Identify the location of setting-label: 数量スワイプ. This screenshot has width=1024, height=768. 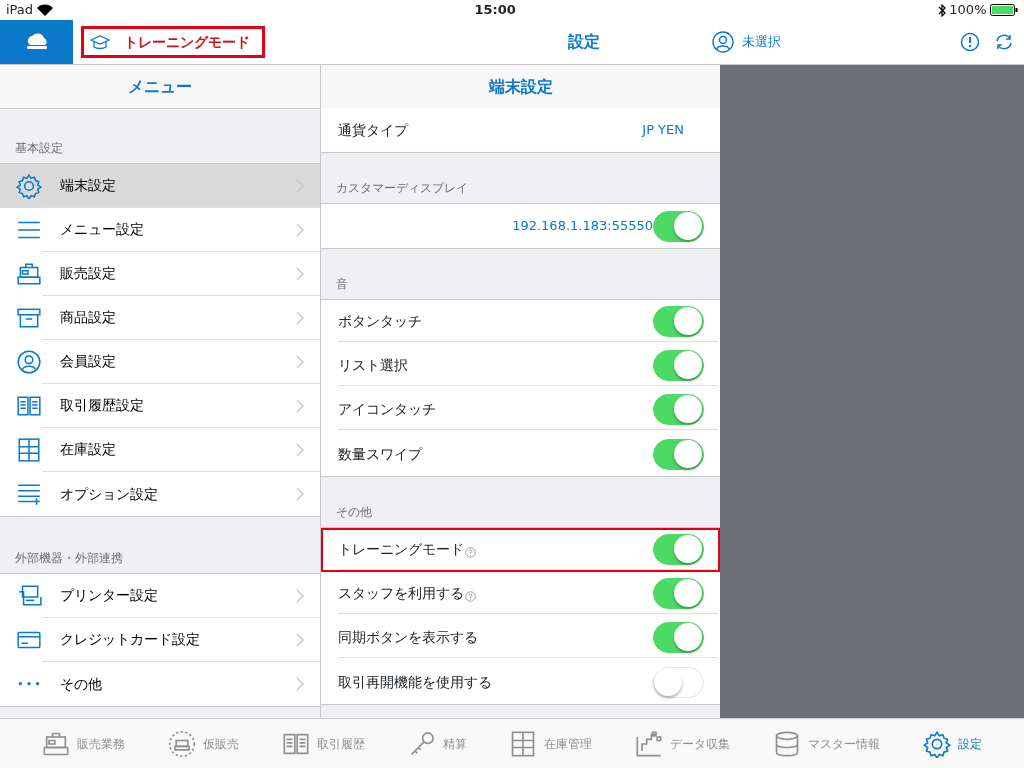
(380, 454).